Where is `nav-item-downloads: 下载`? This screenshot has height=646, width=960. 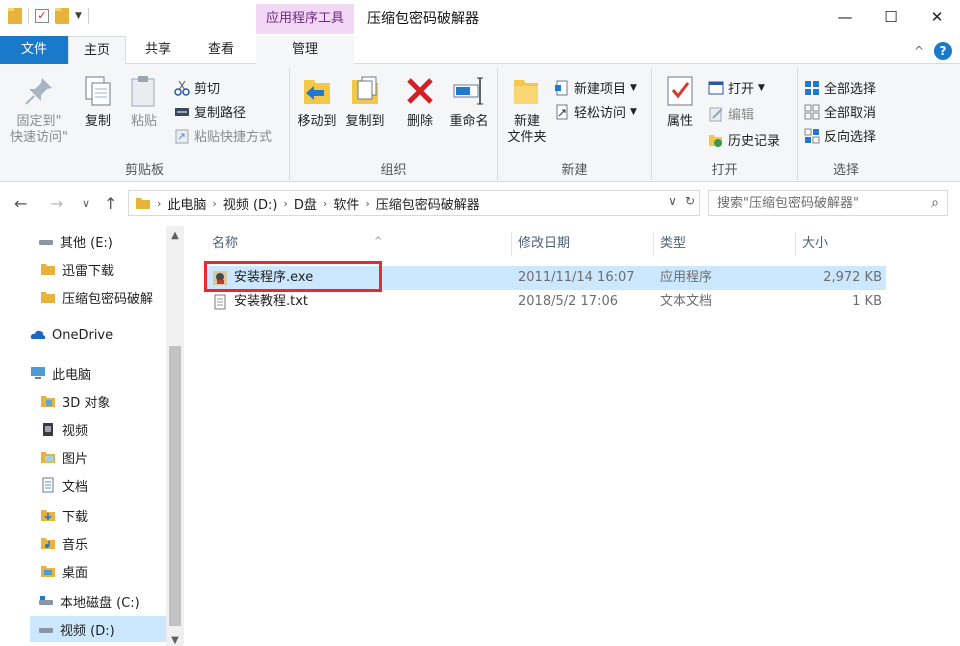 nav-item-downloads: 下载 is located at coordinates (64, 515).